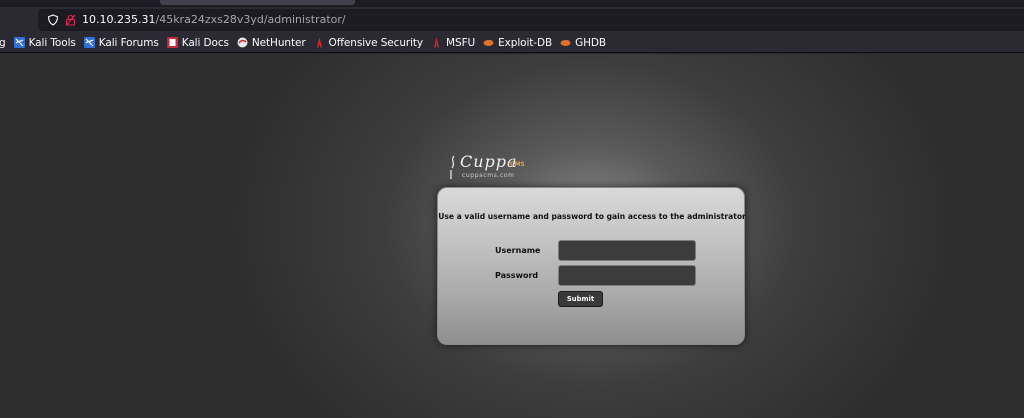 The width and height of the screenshot is (1024, 418). What do you see at coordinates (525, 42) in the screenshot?
I see `bookmark-label: Exploit-DB` at bounding box center [525, 42].